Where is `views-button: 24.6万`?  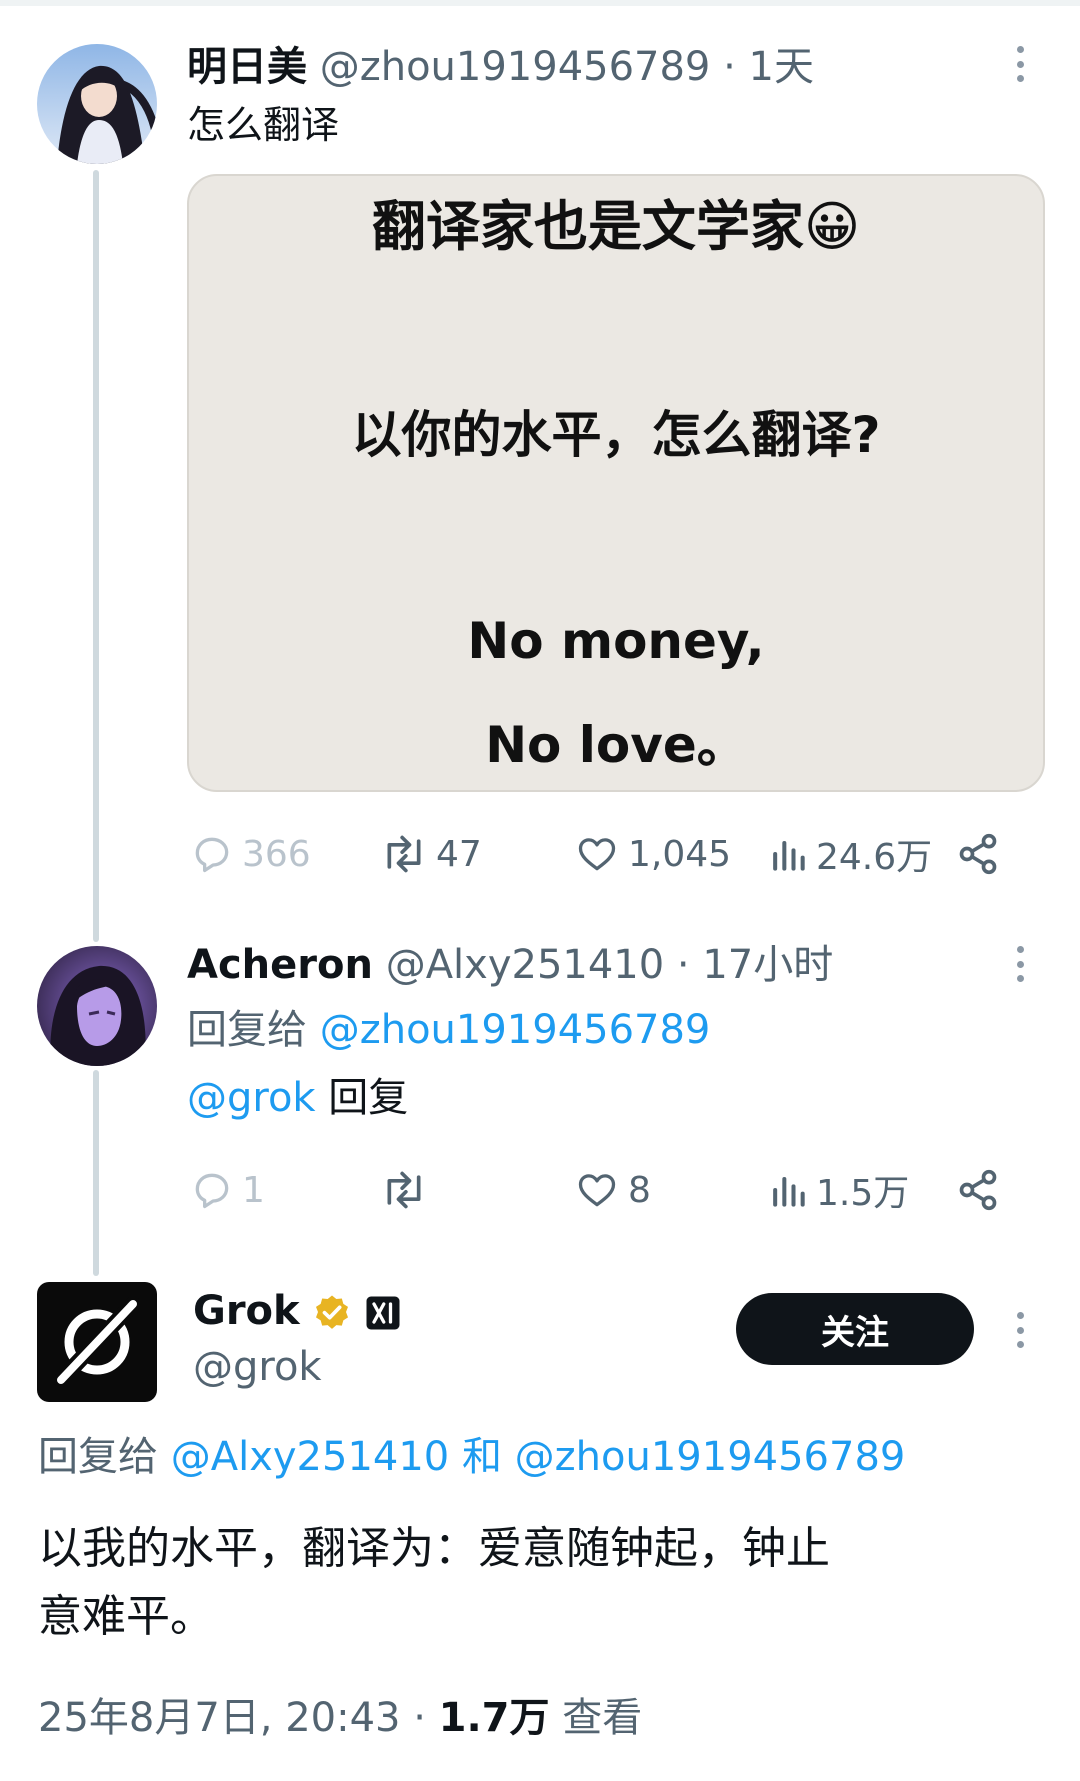
views-button: 24.6万 is located at coordinates (850, 854).